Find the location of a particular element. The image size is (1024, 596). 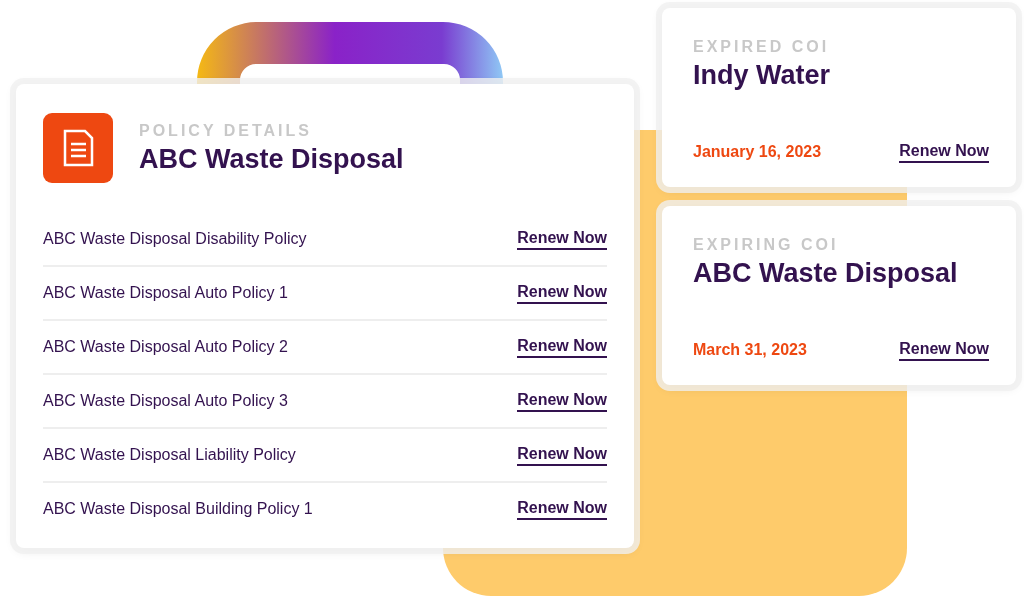

policy-name: ABC Waste Disposal Building Policy 1 is located at coordinates (178, 509).